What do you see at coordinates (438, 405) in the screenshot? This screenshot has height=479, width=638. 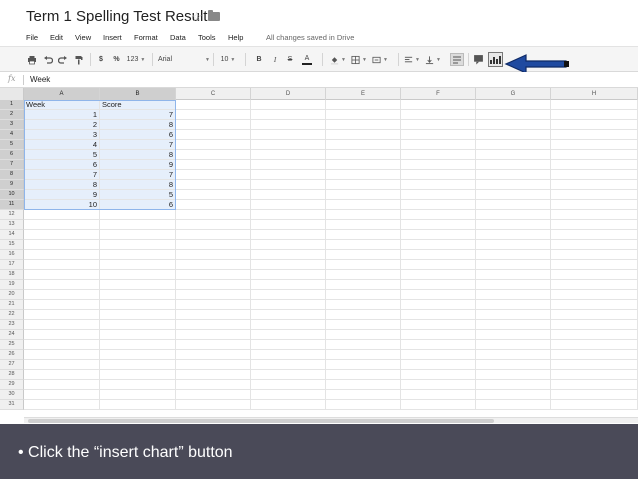 I see `cell-f31` at bounding box center [438, 405].